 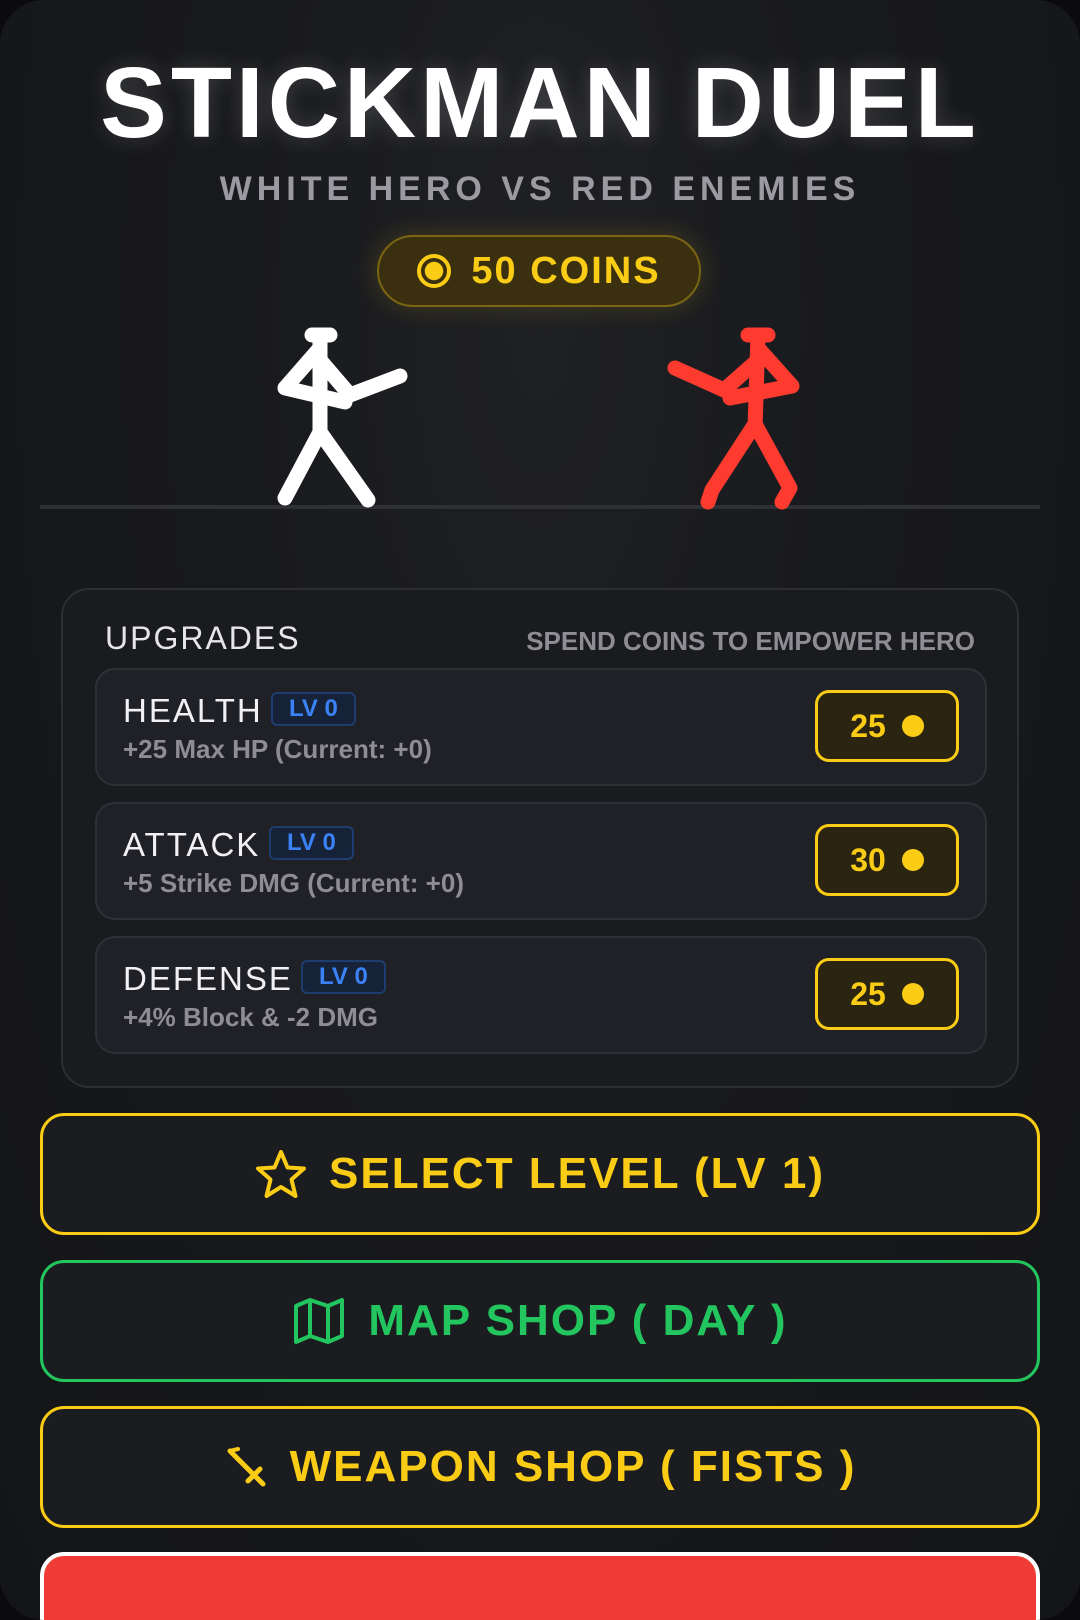 I want to click on upgrade-row-defense: DEFENSE LV 0 +4% Block & -2 DMG 25, so click(x=541, y=995).